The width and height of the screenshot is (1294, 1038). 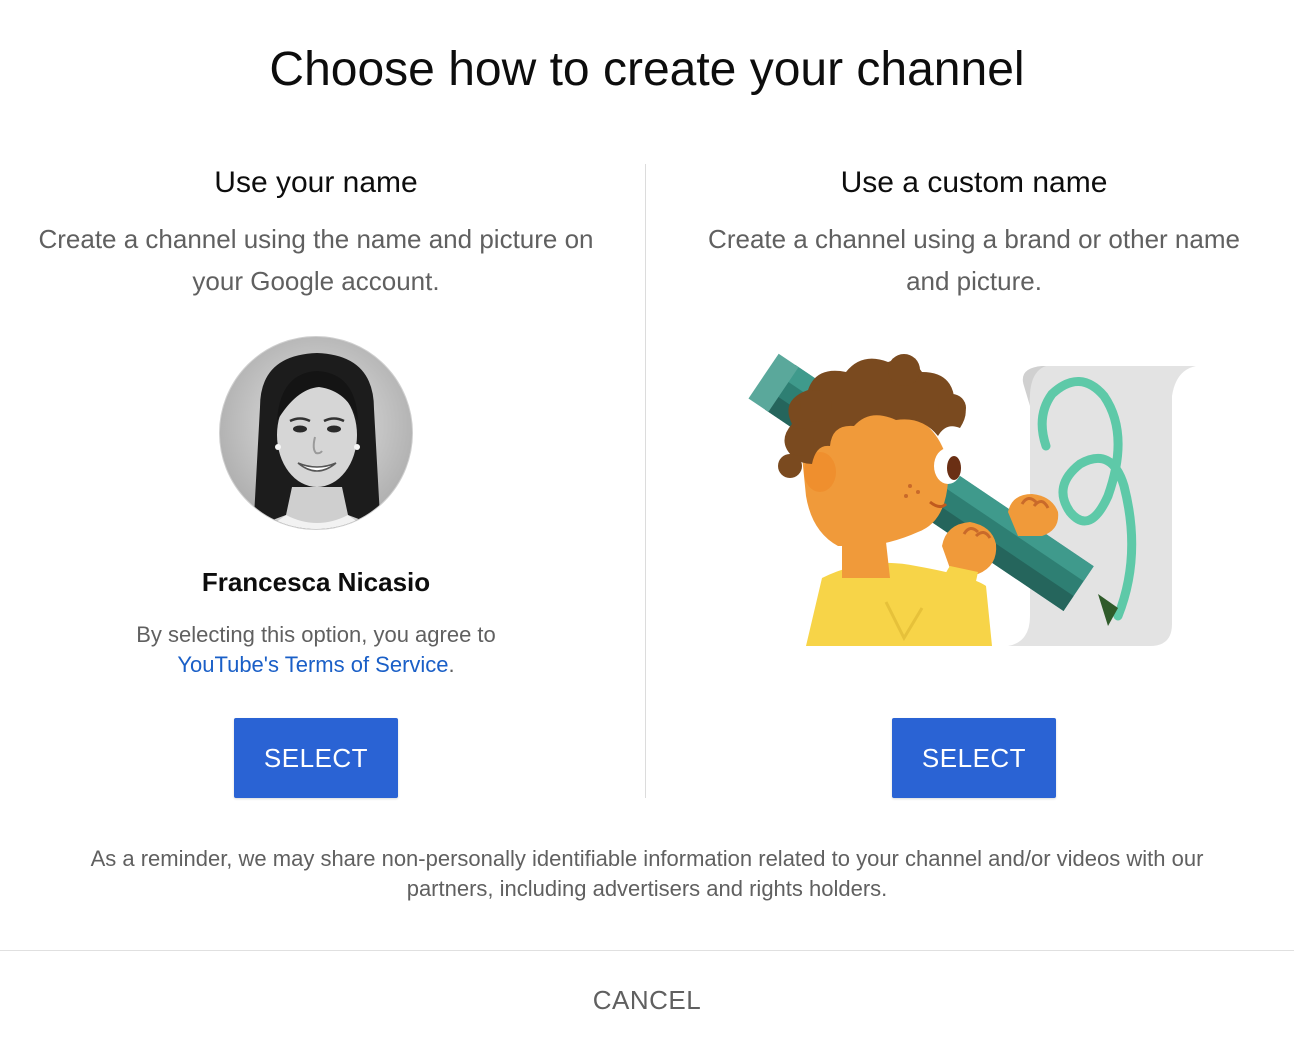 What do you see at coordinates (647, 69) in the screenshot?
I see `page-title: Choose how to create your channel` at bounding box center [647, 69].